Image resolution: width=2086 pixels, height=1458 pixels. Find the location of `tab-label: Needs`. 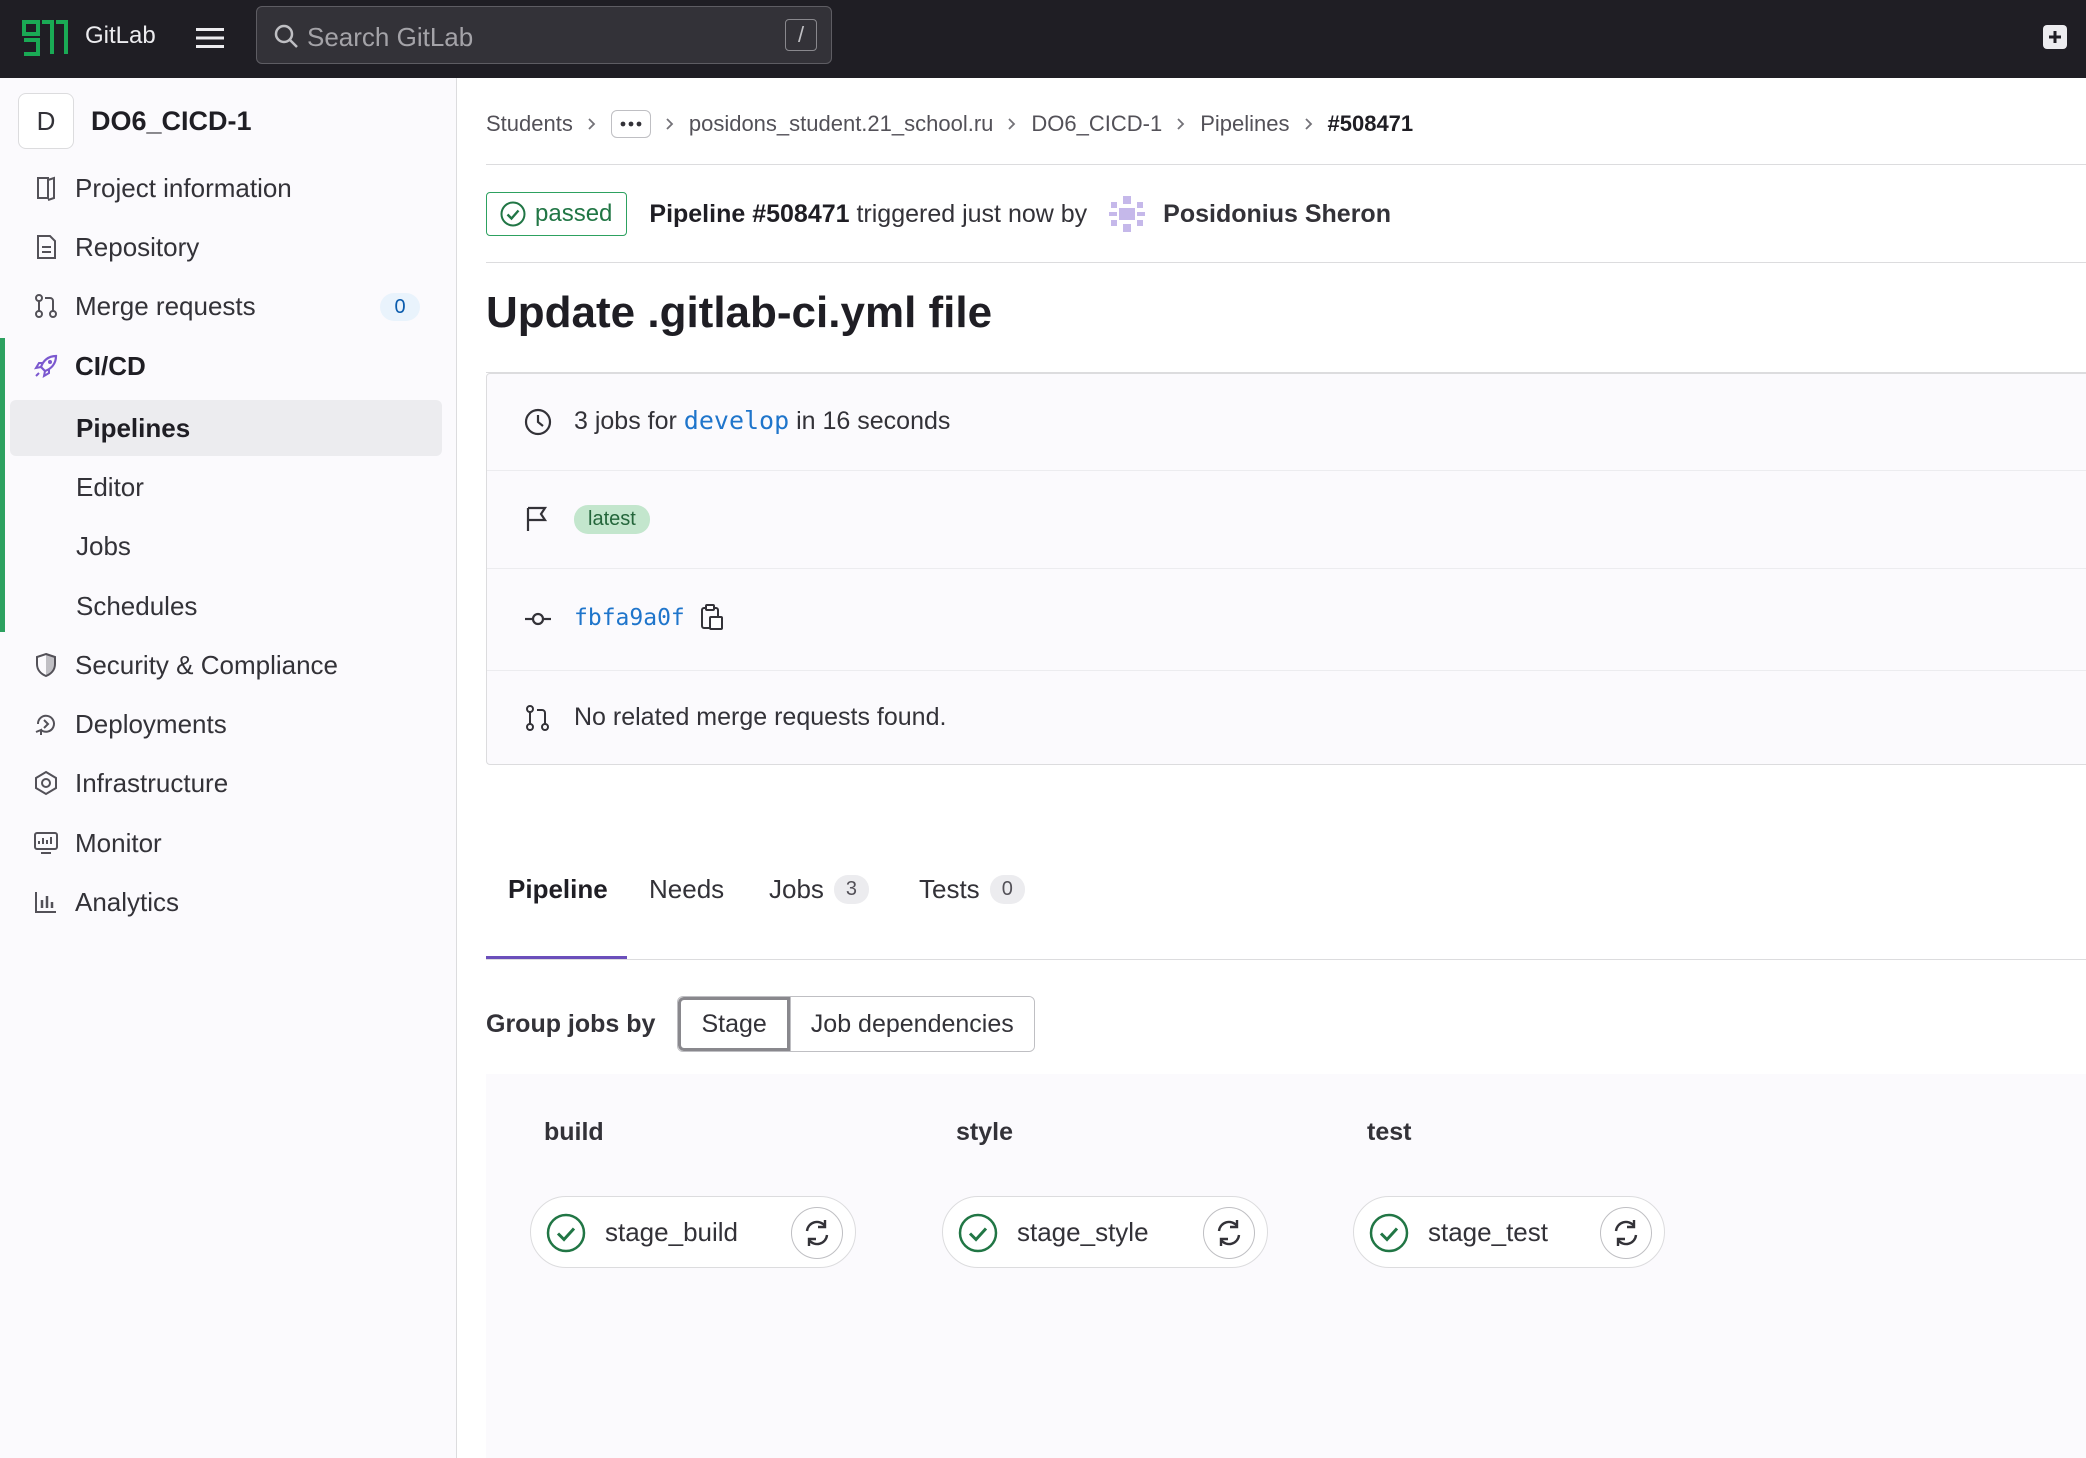

tab-label: Needs is located at coordinates (687, 888).